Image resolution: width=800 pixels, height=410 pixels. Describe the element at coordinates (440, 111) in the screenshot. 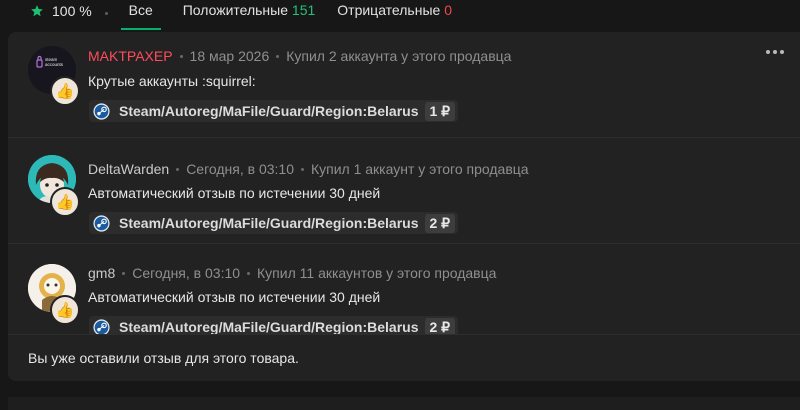

I see `price-badge: 1 ₽` at that location.